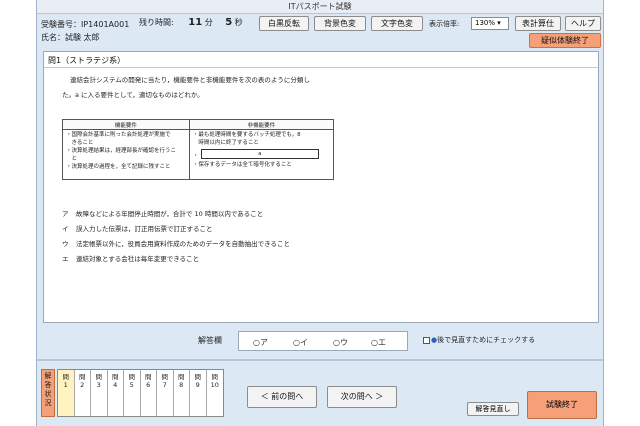 The image size is (640, 426). I want to click on choice-a: ア故障などによる年間停止時間が，合計で 10 時間以内であること, so click(162, 213).